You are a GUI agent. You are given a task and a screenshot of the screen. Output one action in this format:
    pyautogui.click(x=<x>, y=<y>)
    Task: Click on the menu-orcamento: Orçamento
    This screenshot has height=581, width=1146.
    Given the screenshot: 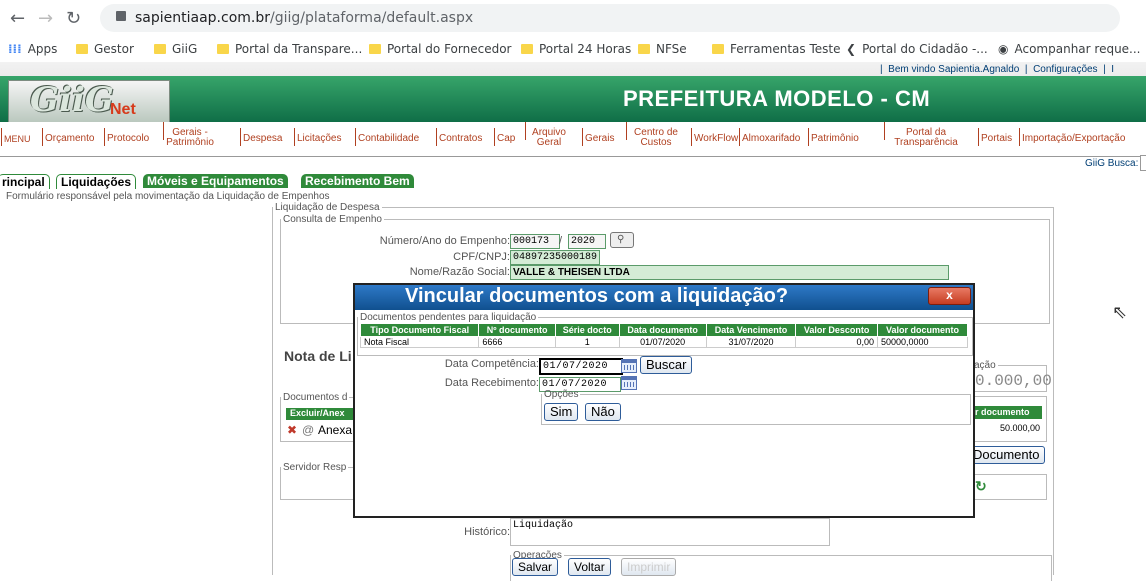 What is the action you would take?
    pyautogui.click(x=67, y=137)
    